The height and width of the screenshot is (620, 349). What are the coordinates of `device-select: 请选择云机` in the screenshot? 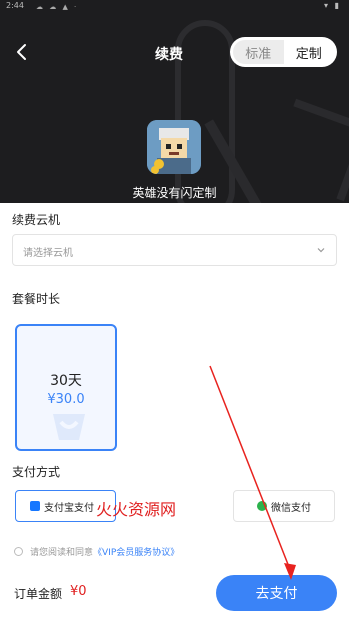 It's located at (174, 250).